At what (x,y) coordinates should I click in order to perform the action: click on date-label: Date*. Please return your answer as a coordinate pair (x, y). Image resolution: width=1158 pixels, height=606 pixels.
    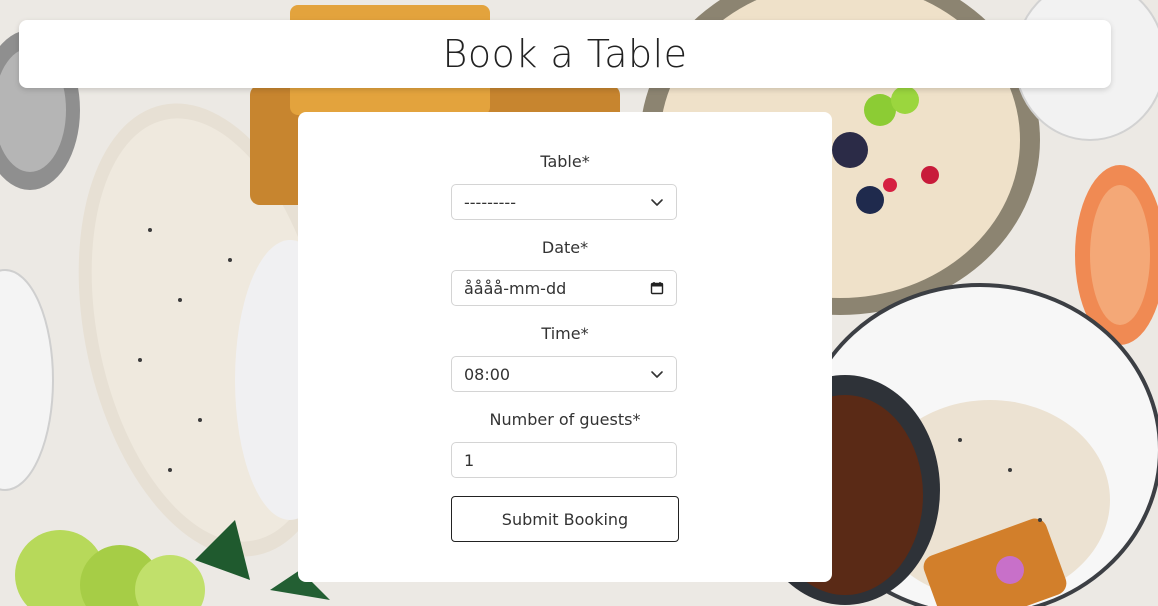
    Looking at the image, I should click on (565, 247).